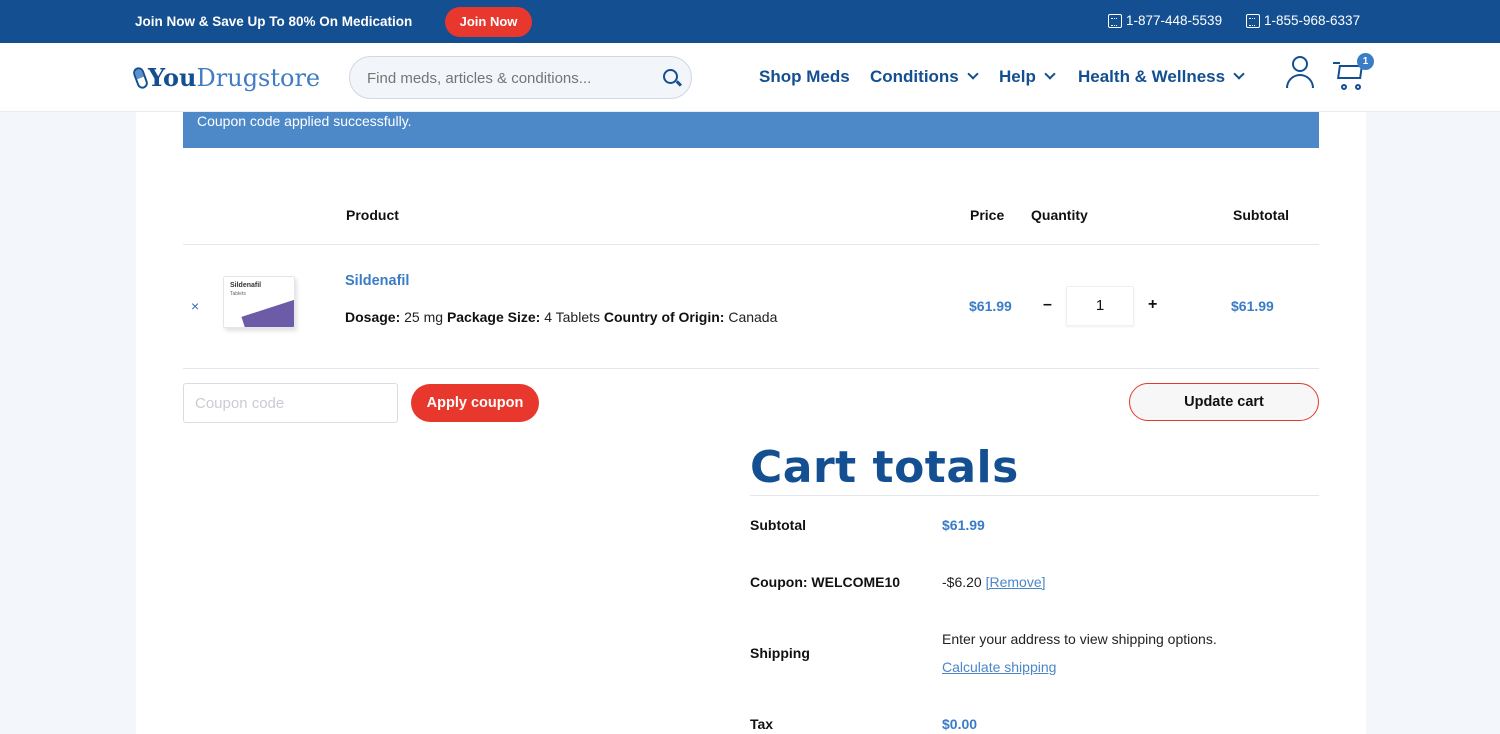 This screenshot has width=1500, height=734. Describe the element at coordinates (751, 130) in the screenshot. I see `success-notice: Coupon code applied successfully.` at that location.